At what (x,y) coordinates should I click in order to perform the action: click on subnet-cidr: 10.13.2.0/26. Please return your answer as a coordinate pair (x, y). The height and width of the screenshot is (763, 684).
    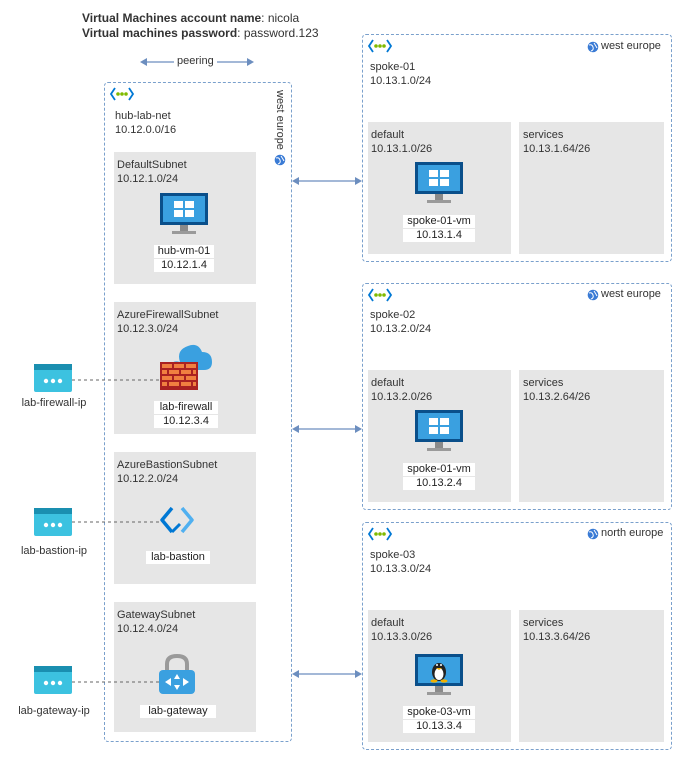
    Looking at the image, I should click on (402, 397).